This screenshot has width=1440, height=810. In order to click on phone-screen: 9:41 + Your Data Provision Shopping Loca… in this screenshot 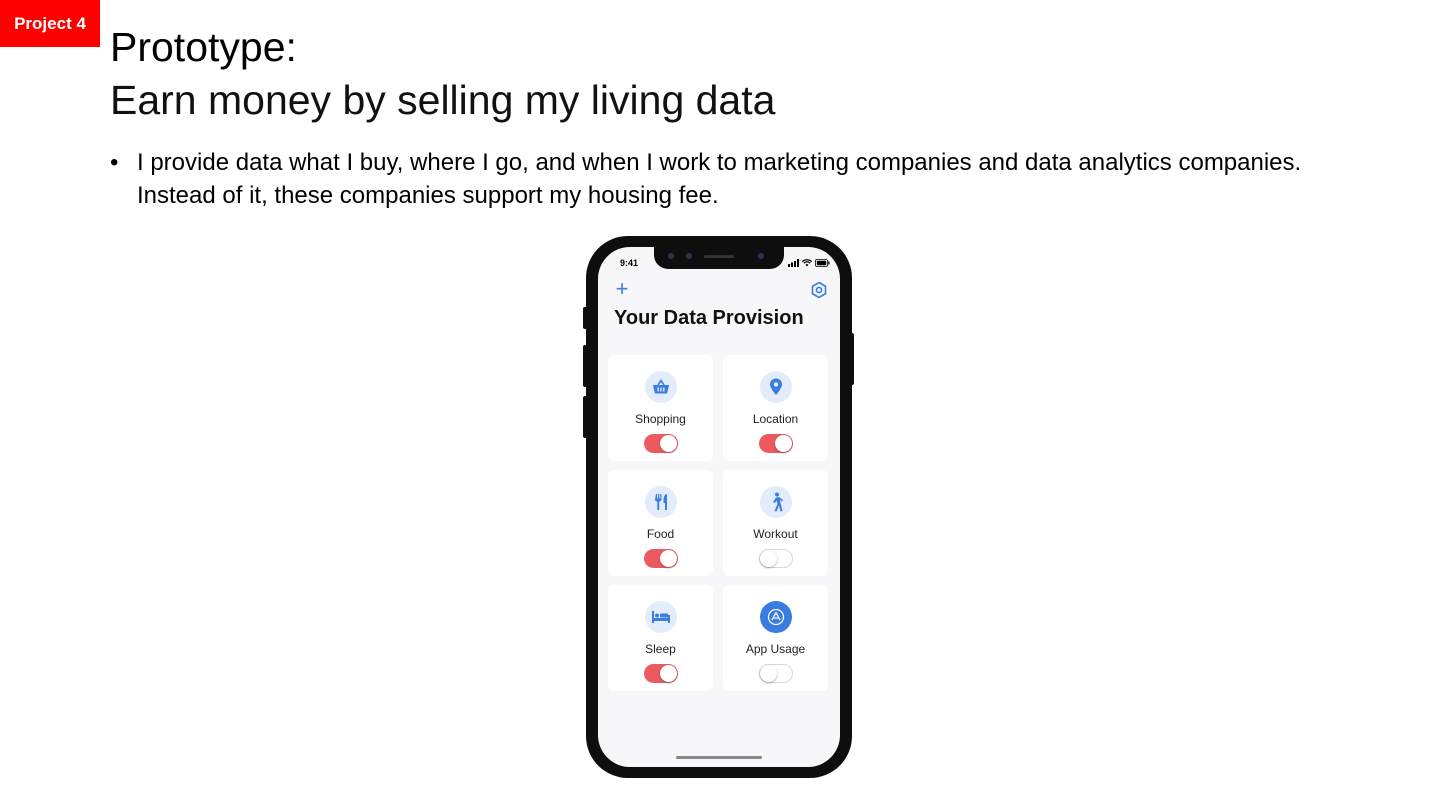, I will do `click(719, 507)`.